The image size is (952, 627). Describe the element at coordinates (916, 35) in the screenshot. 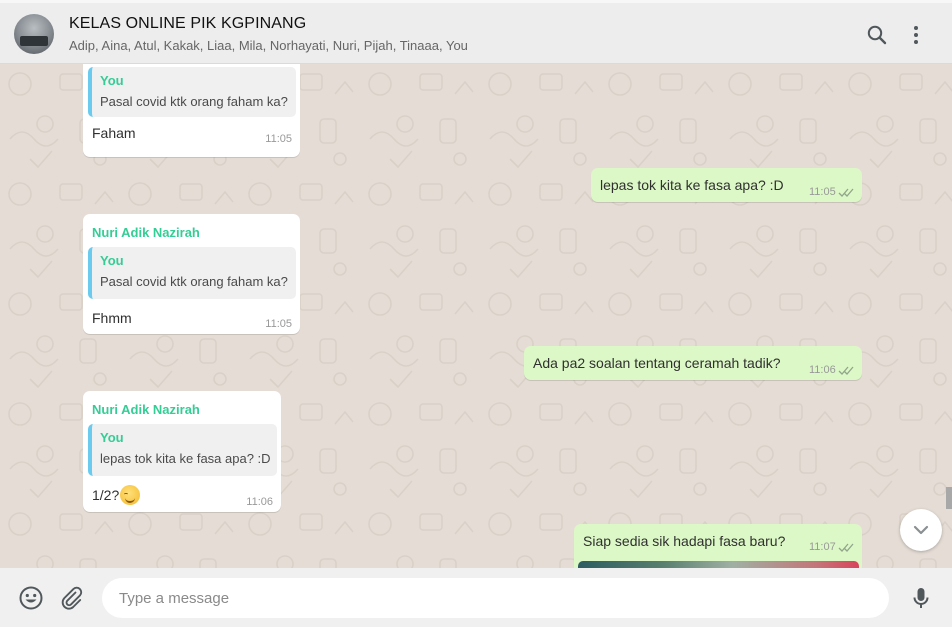

I see `menu-dots-icon` at that location.